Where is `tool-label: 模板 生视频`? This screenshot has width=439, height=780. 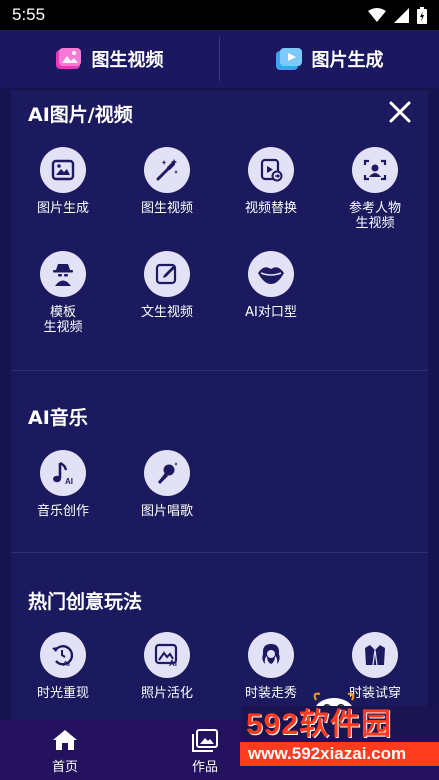
tool-label: 模板 生视频 is located at coordinates (63, 320).